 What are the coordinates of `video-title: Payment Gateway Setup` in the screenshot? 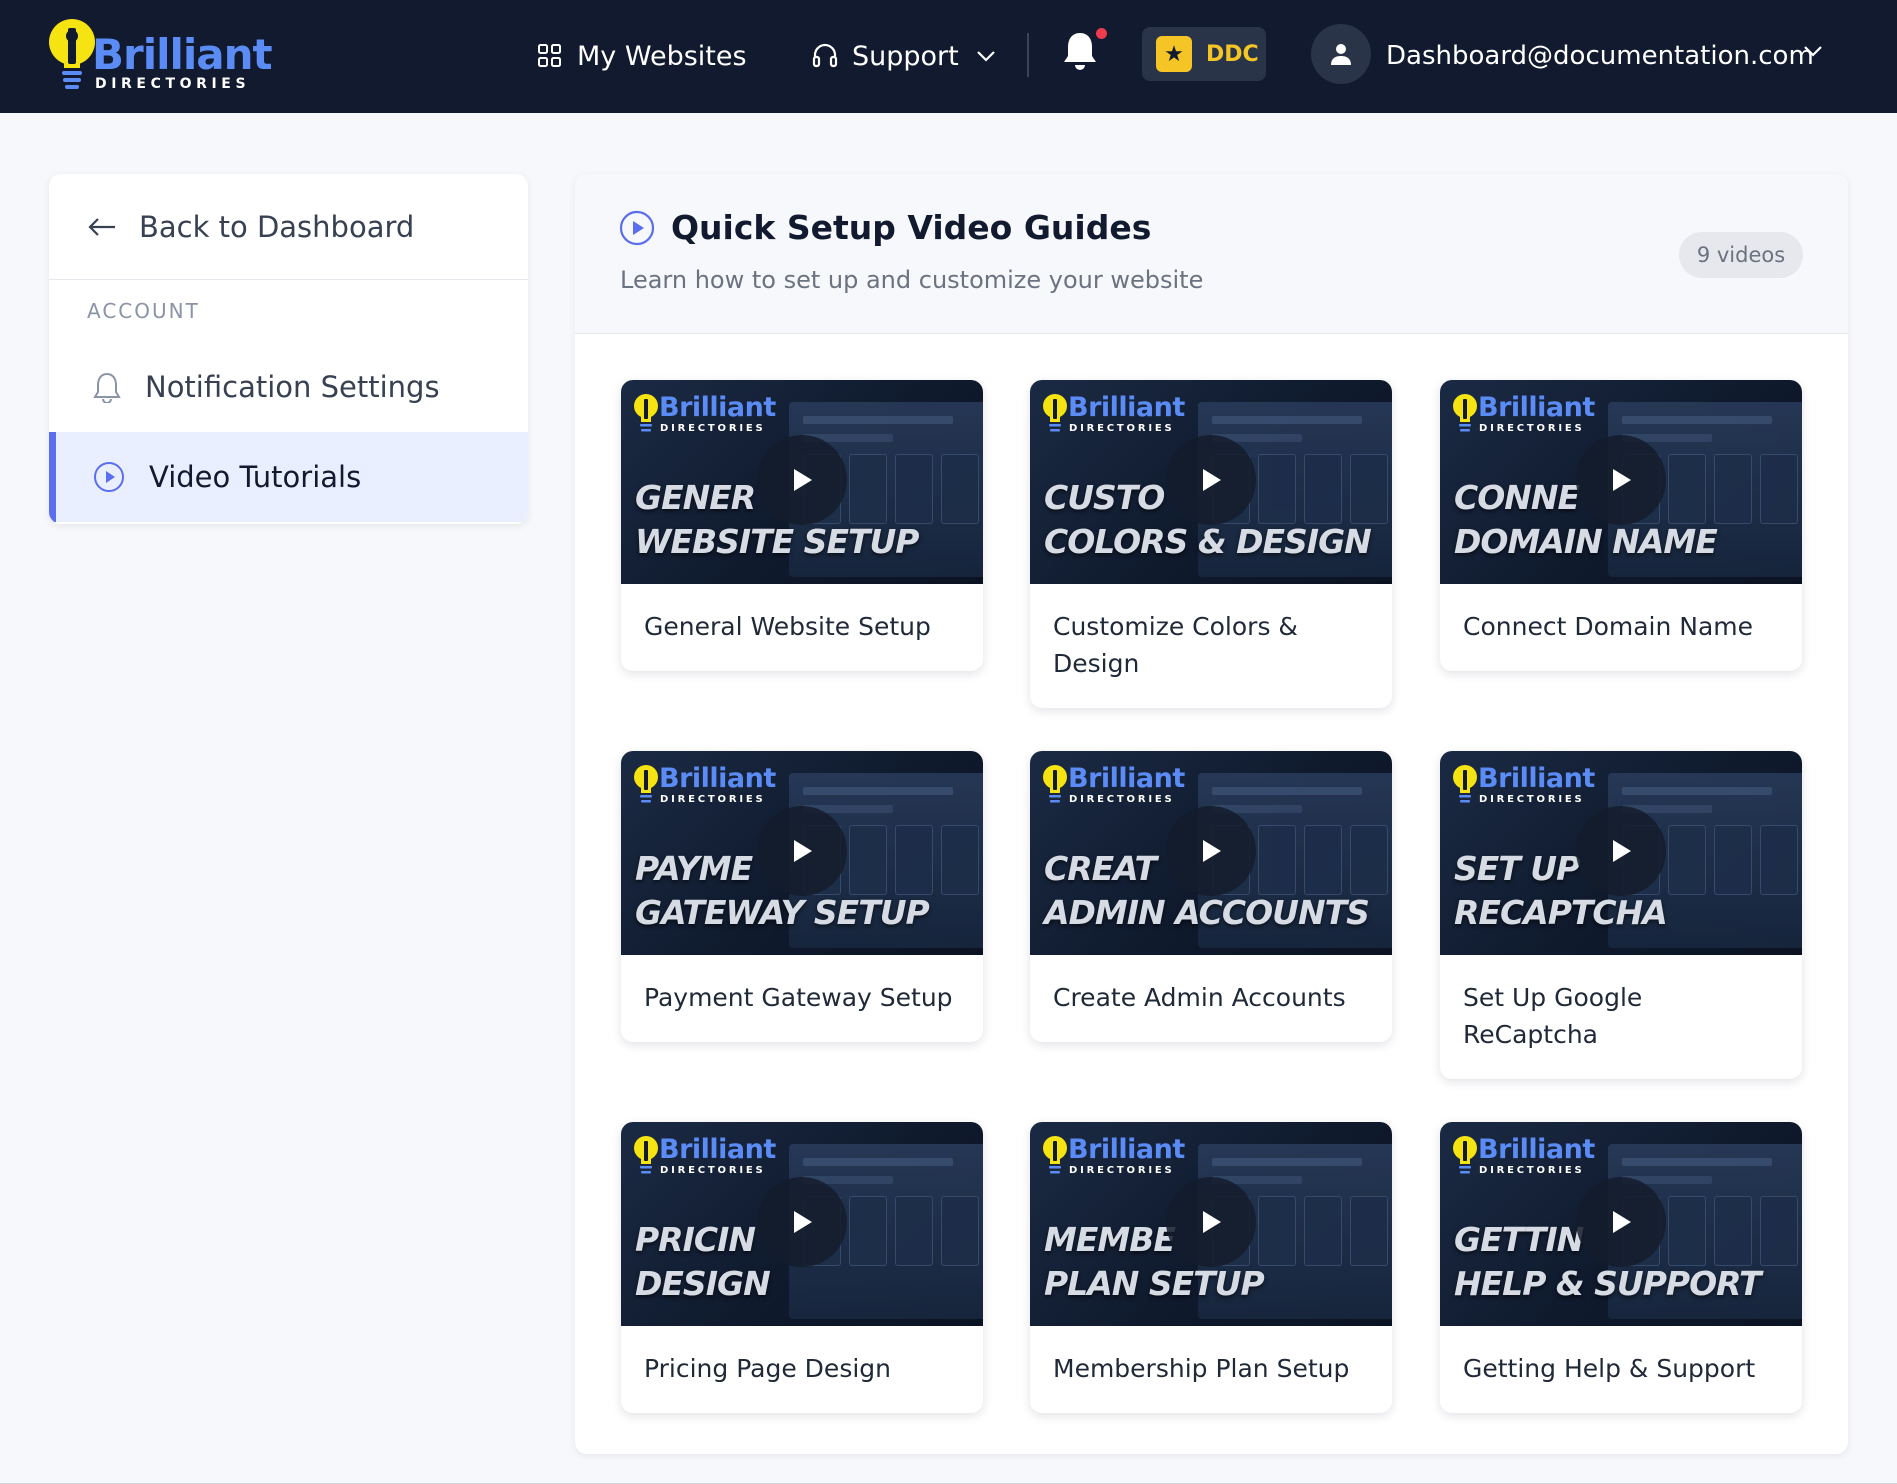 It's located at (802, 998).